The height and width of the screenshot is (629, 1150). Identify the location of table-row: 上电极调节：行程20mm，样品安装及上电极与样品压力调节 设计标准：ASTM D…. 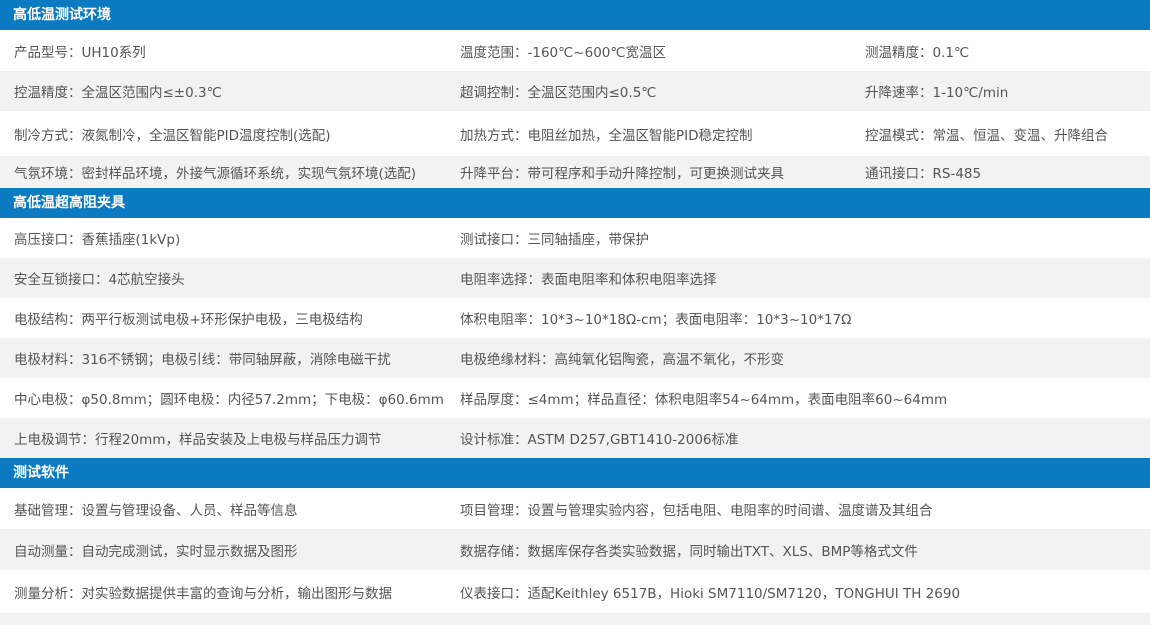
(575, 438).